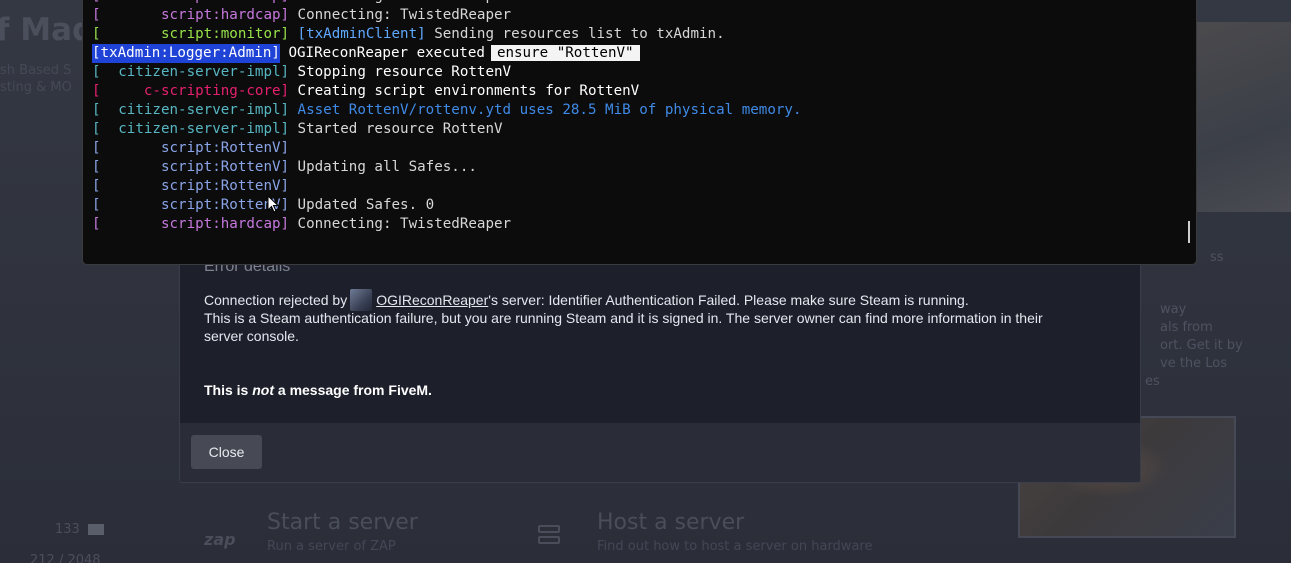  I want to click on console-channel-name: c-scripting-core, so click(212, 91).